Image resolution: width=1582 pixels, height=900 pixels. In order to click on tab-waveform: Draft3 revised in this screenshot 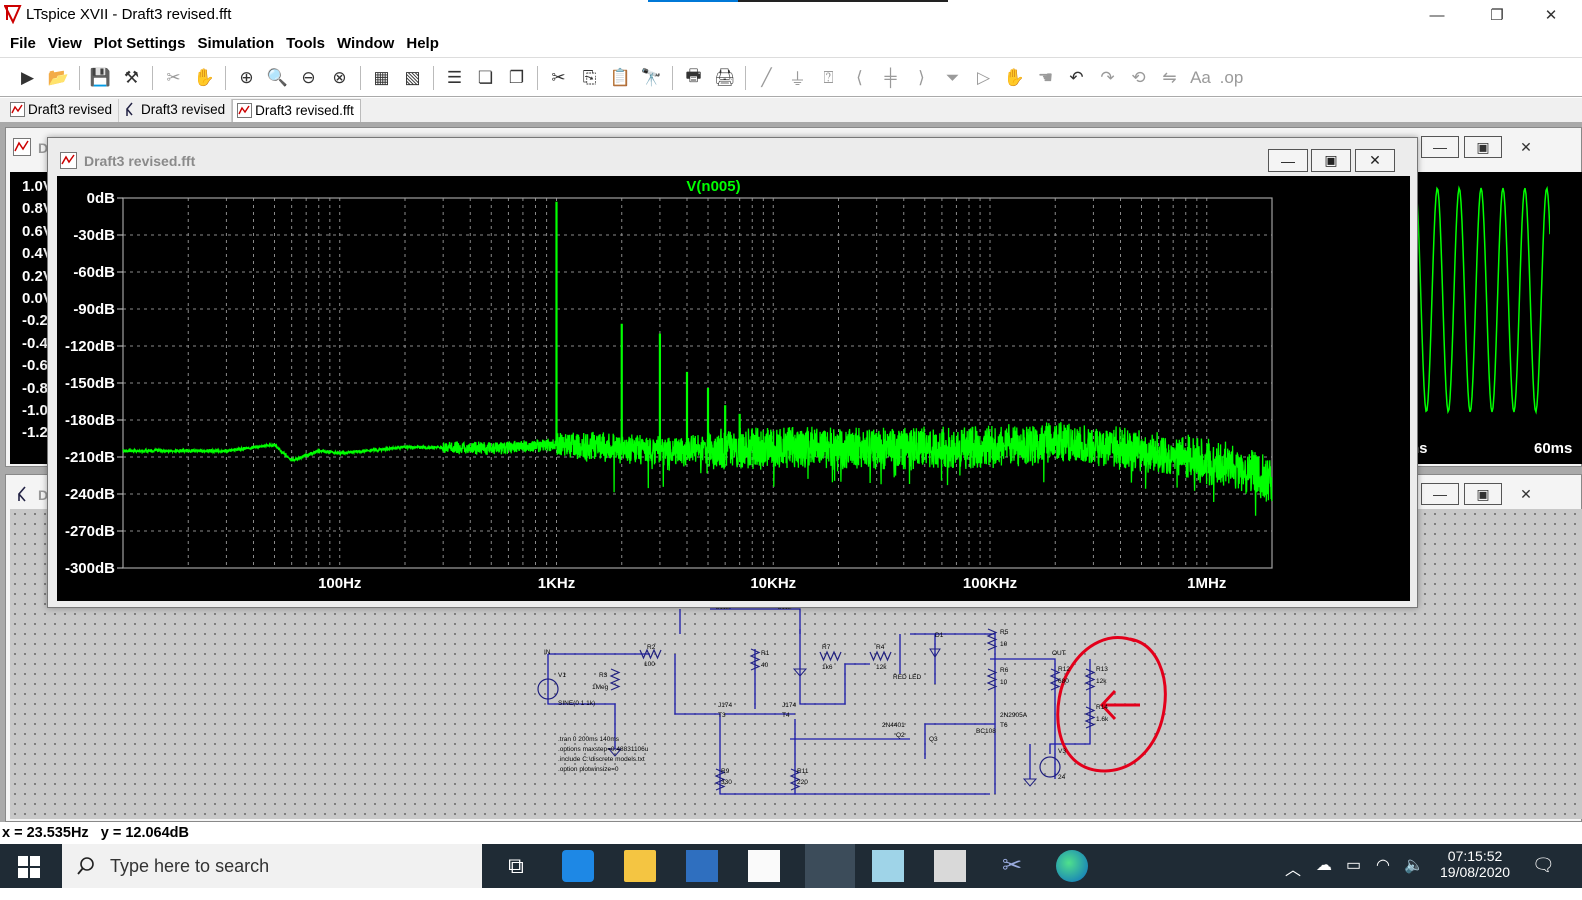, I will do `click(63, 110)`.